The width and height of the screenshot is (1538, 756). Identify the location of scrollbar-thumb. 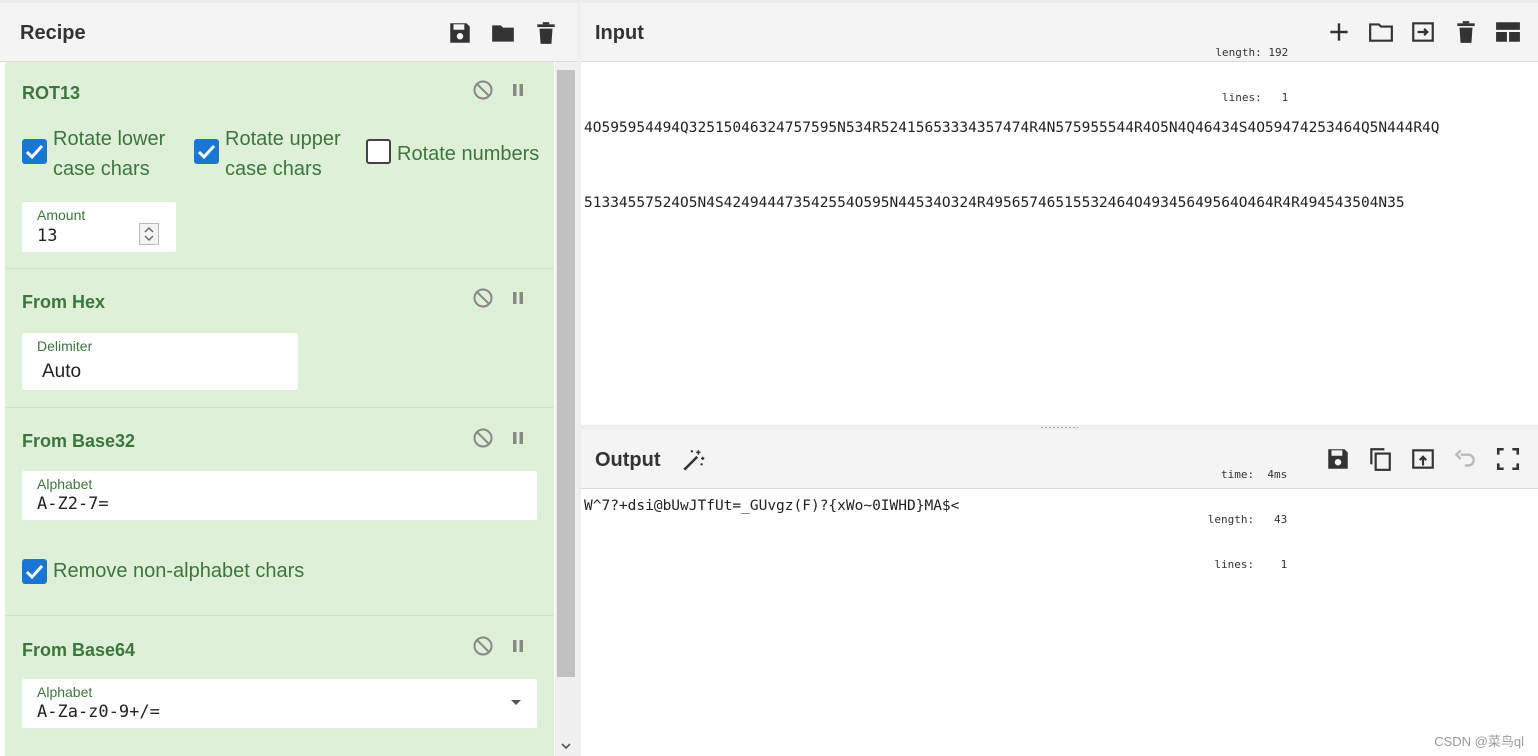
(566, 373).